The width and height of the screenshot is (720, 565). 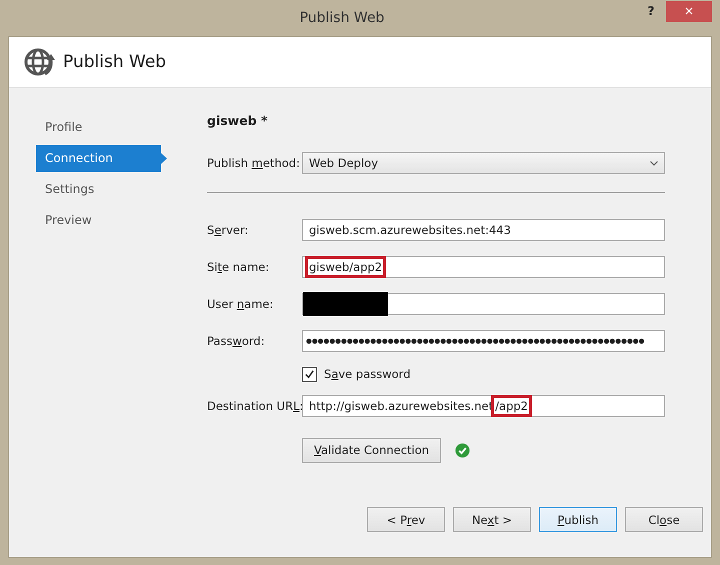 What do you see at coordinates (654, 163) in the screenshot?
I see `caret-icon` at bounding box center [654, 163].